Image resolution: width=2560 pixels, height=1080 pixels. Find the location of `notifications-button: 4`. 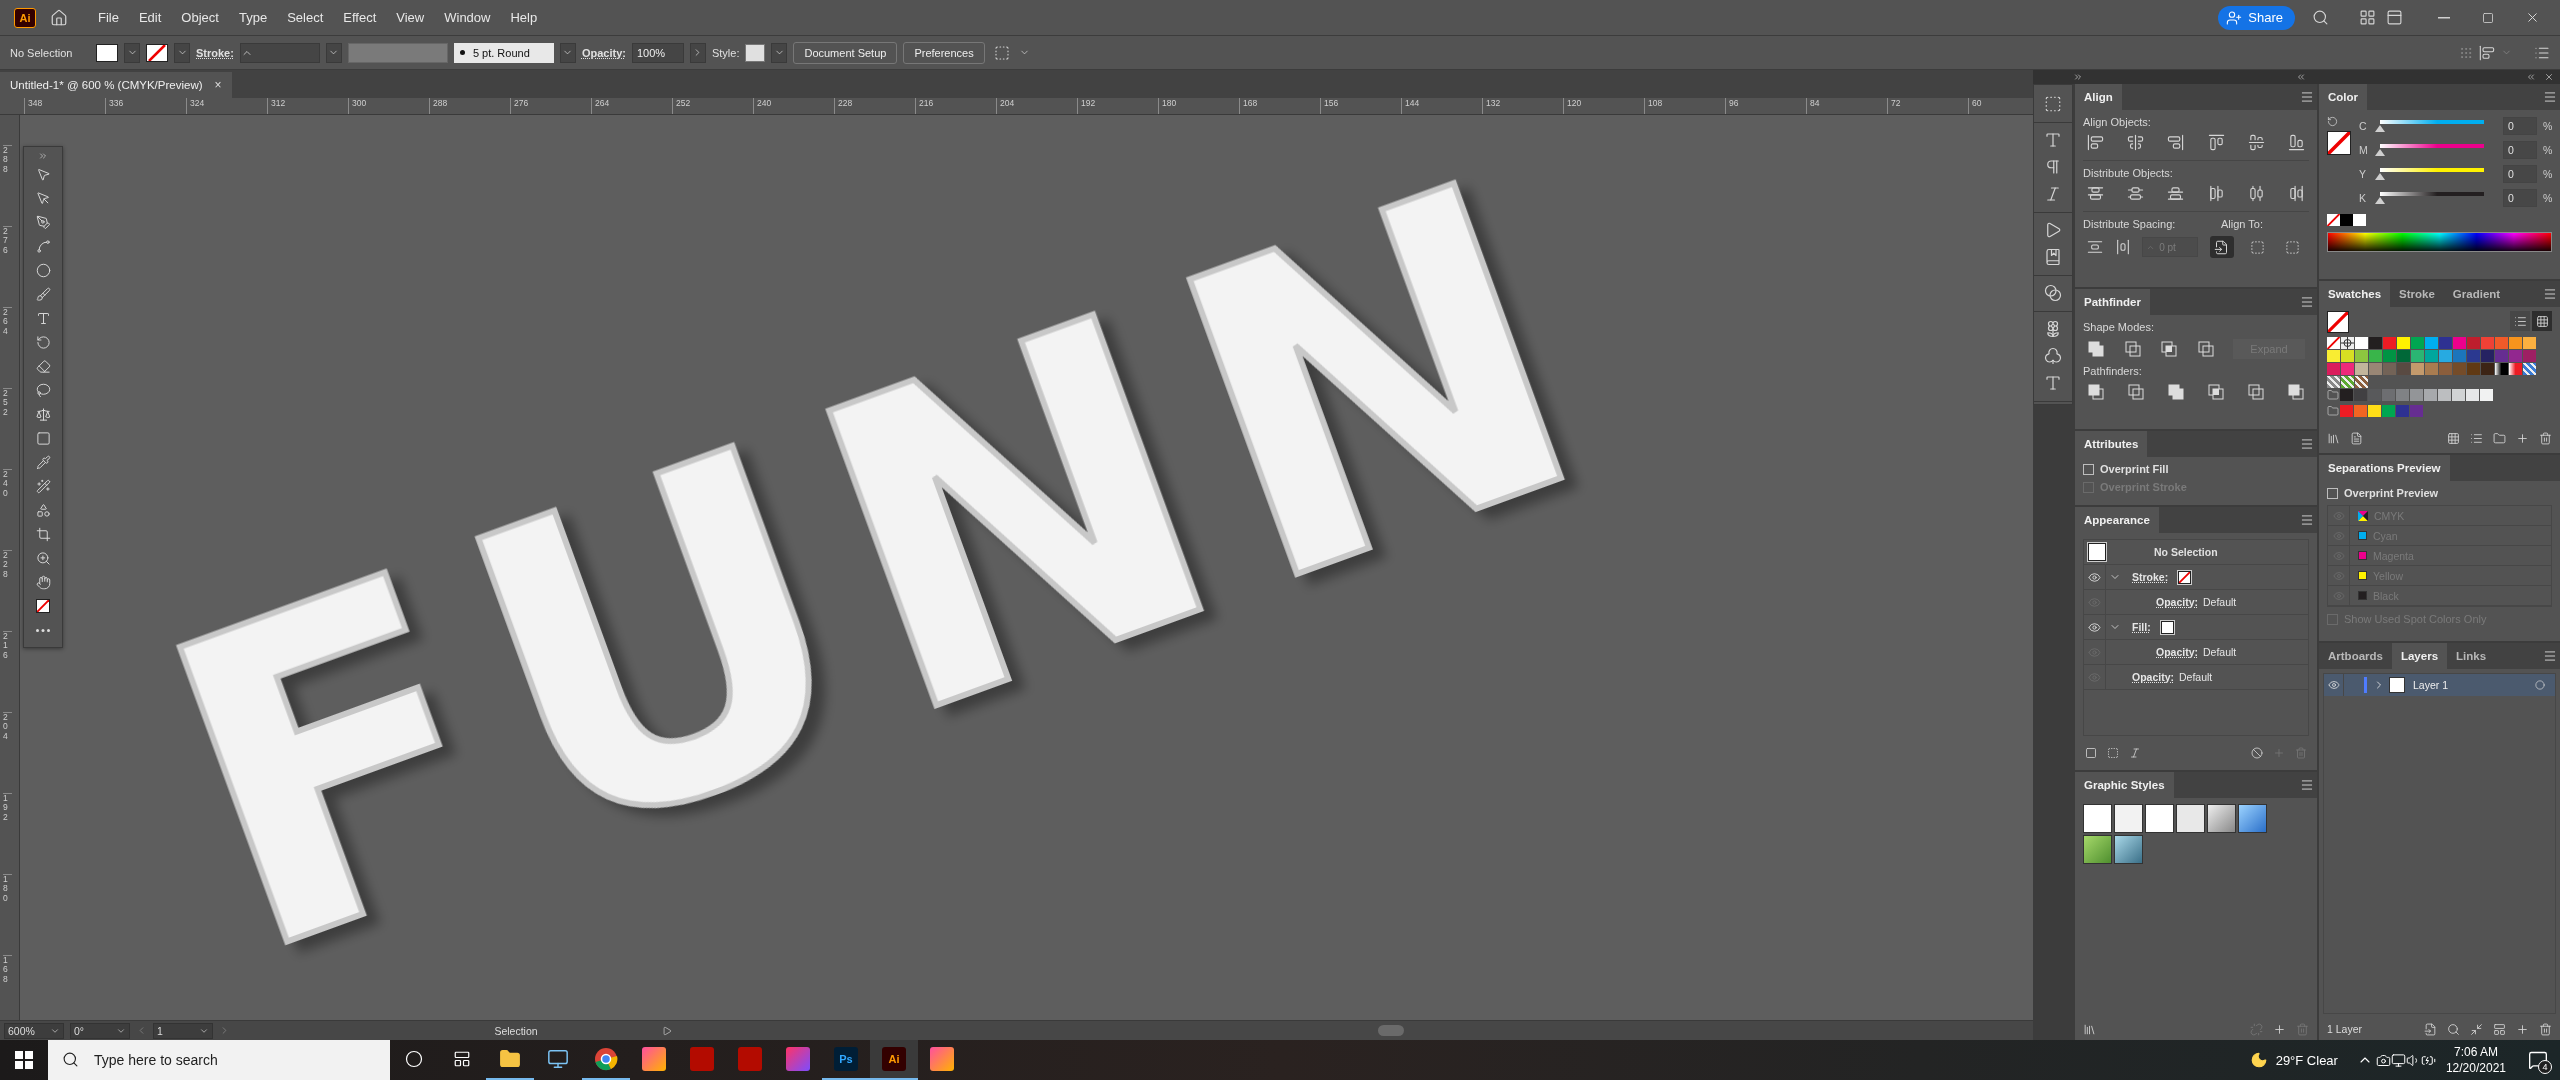

notifications-button: 4 is located at coordinates (2538, 1060).